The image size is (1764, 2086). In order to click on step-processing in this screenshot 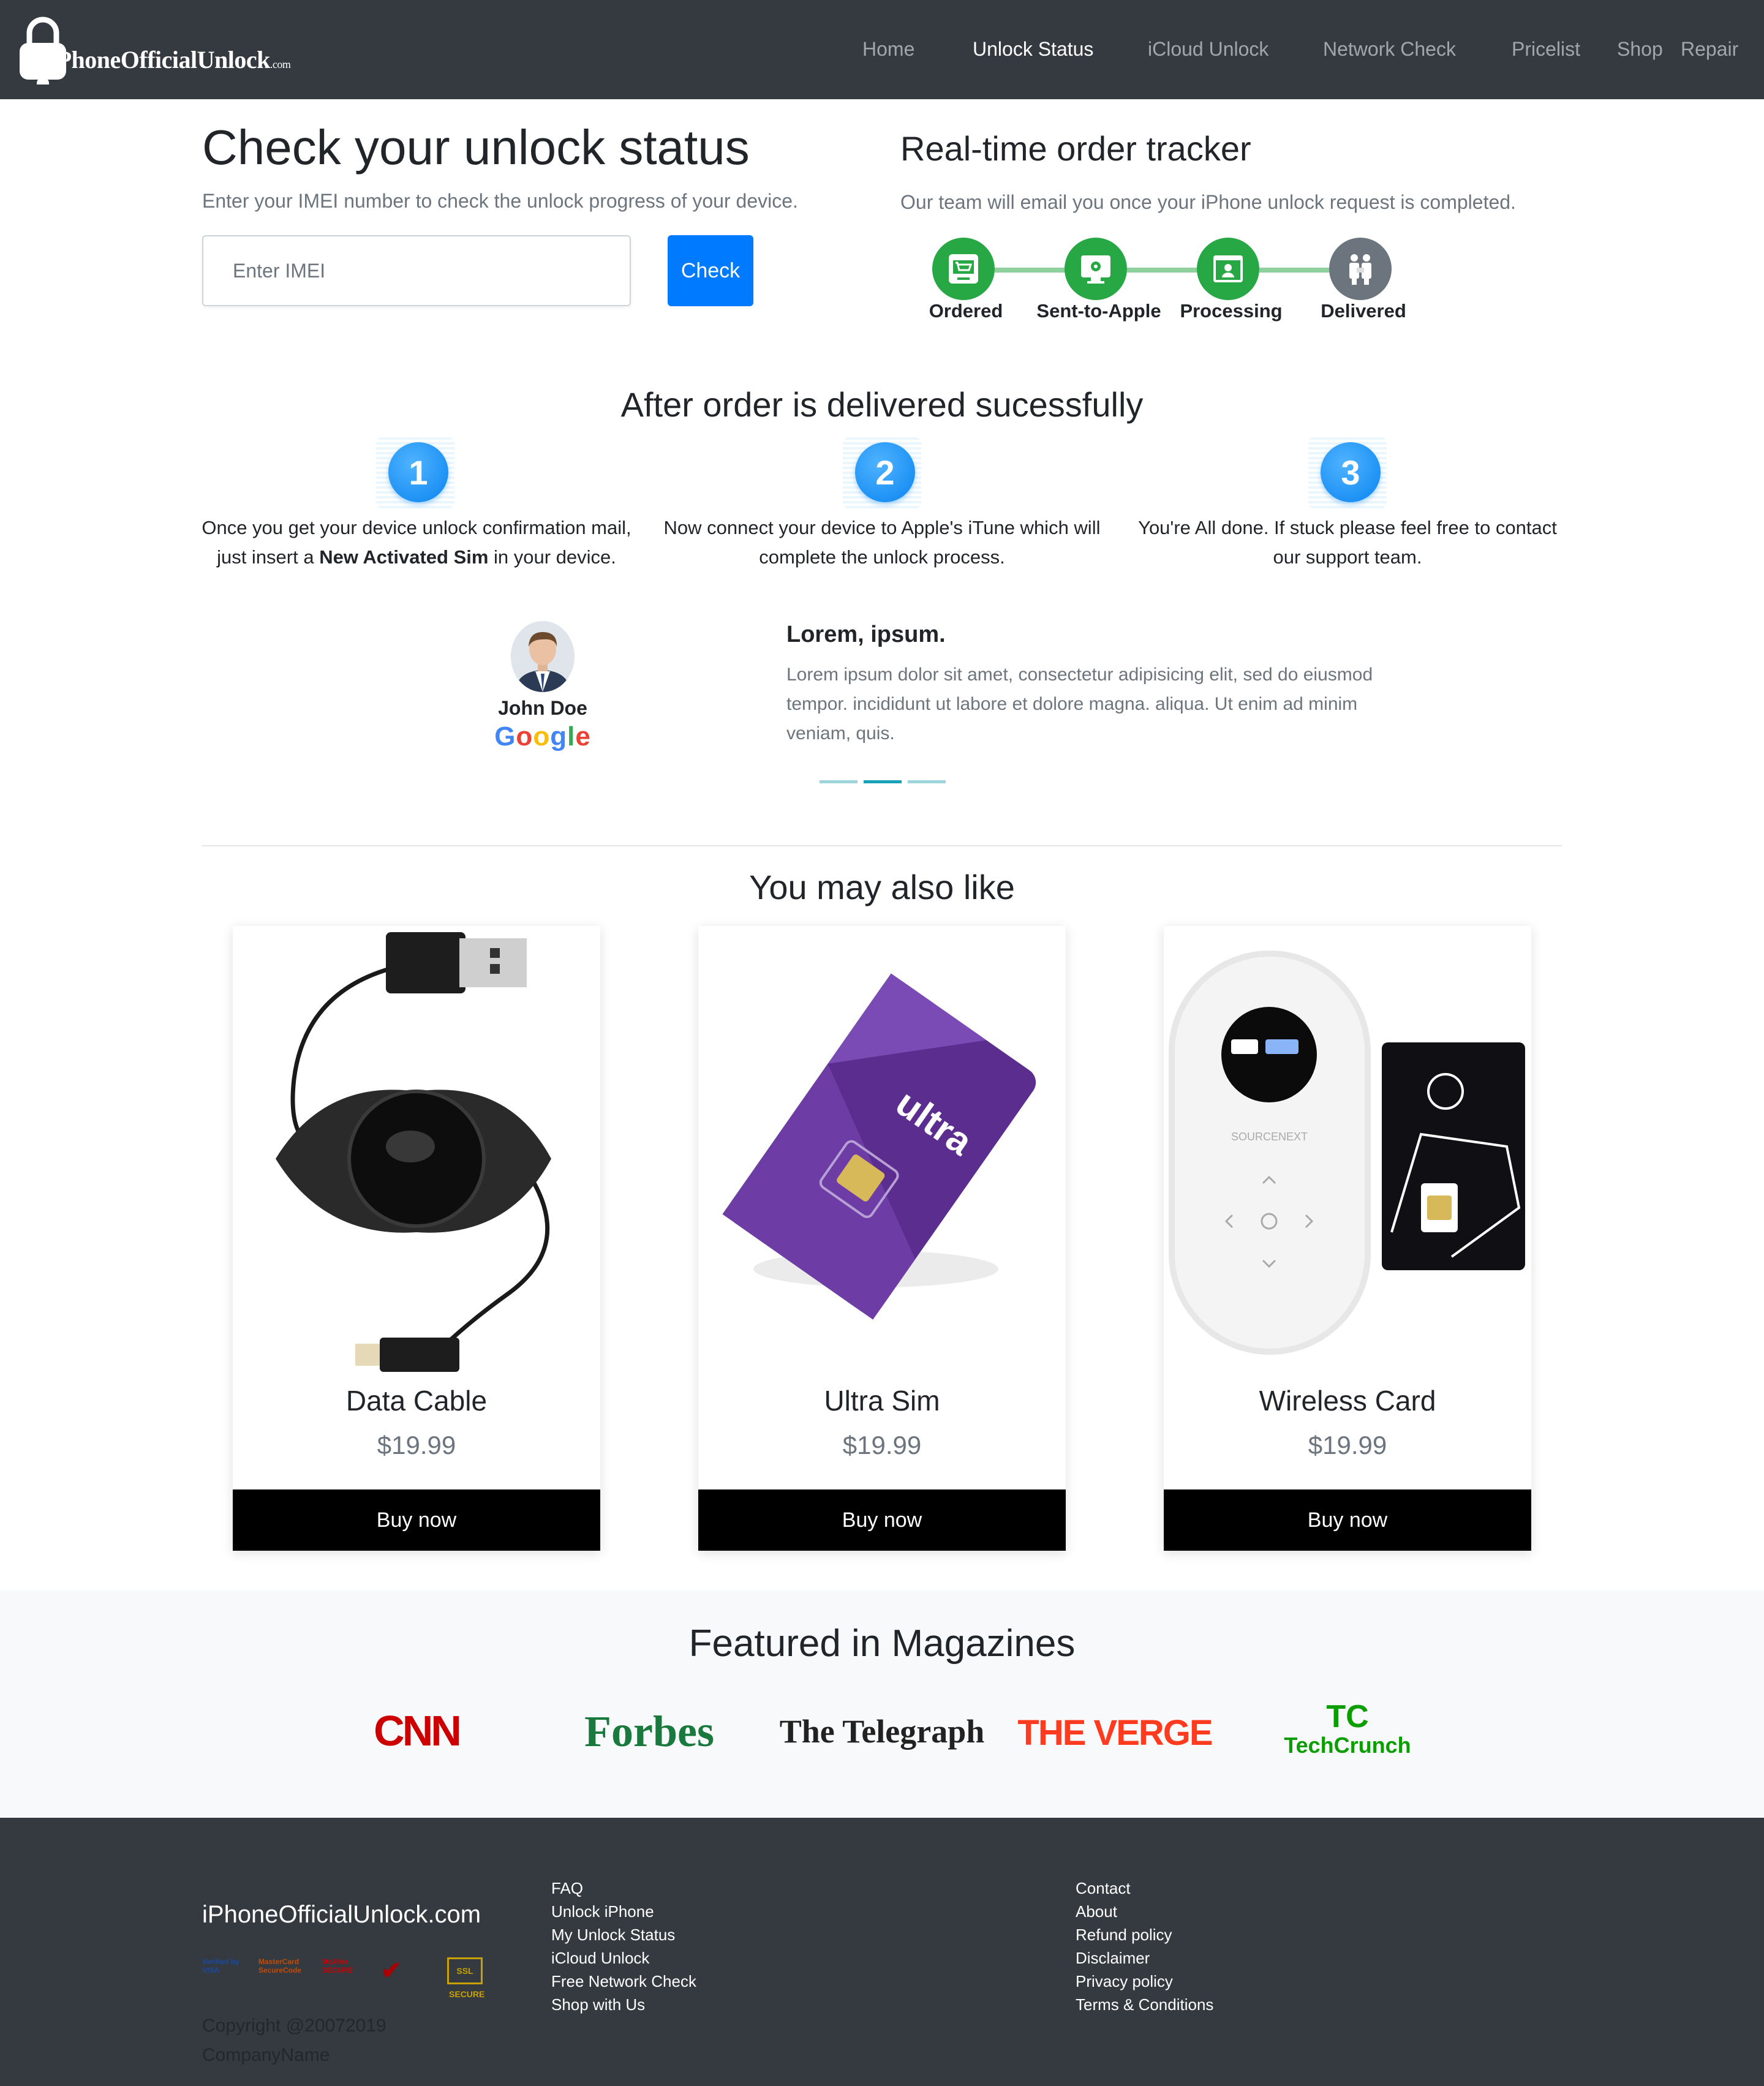, I will do `click(1228, 269)`.